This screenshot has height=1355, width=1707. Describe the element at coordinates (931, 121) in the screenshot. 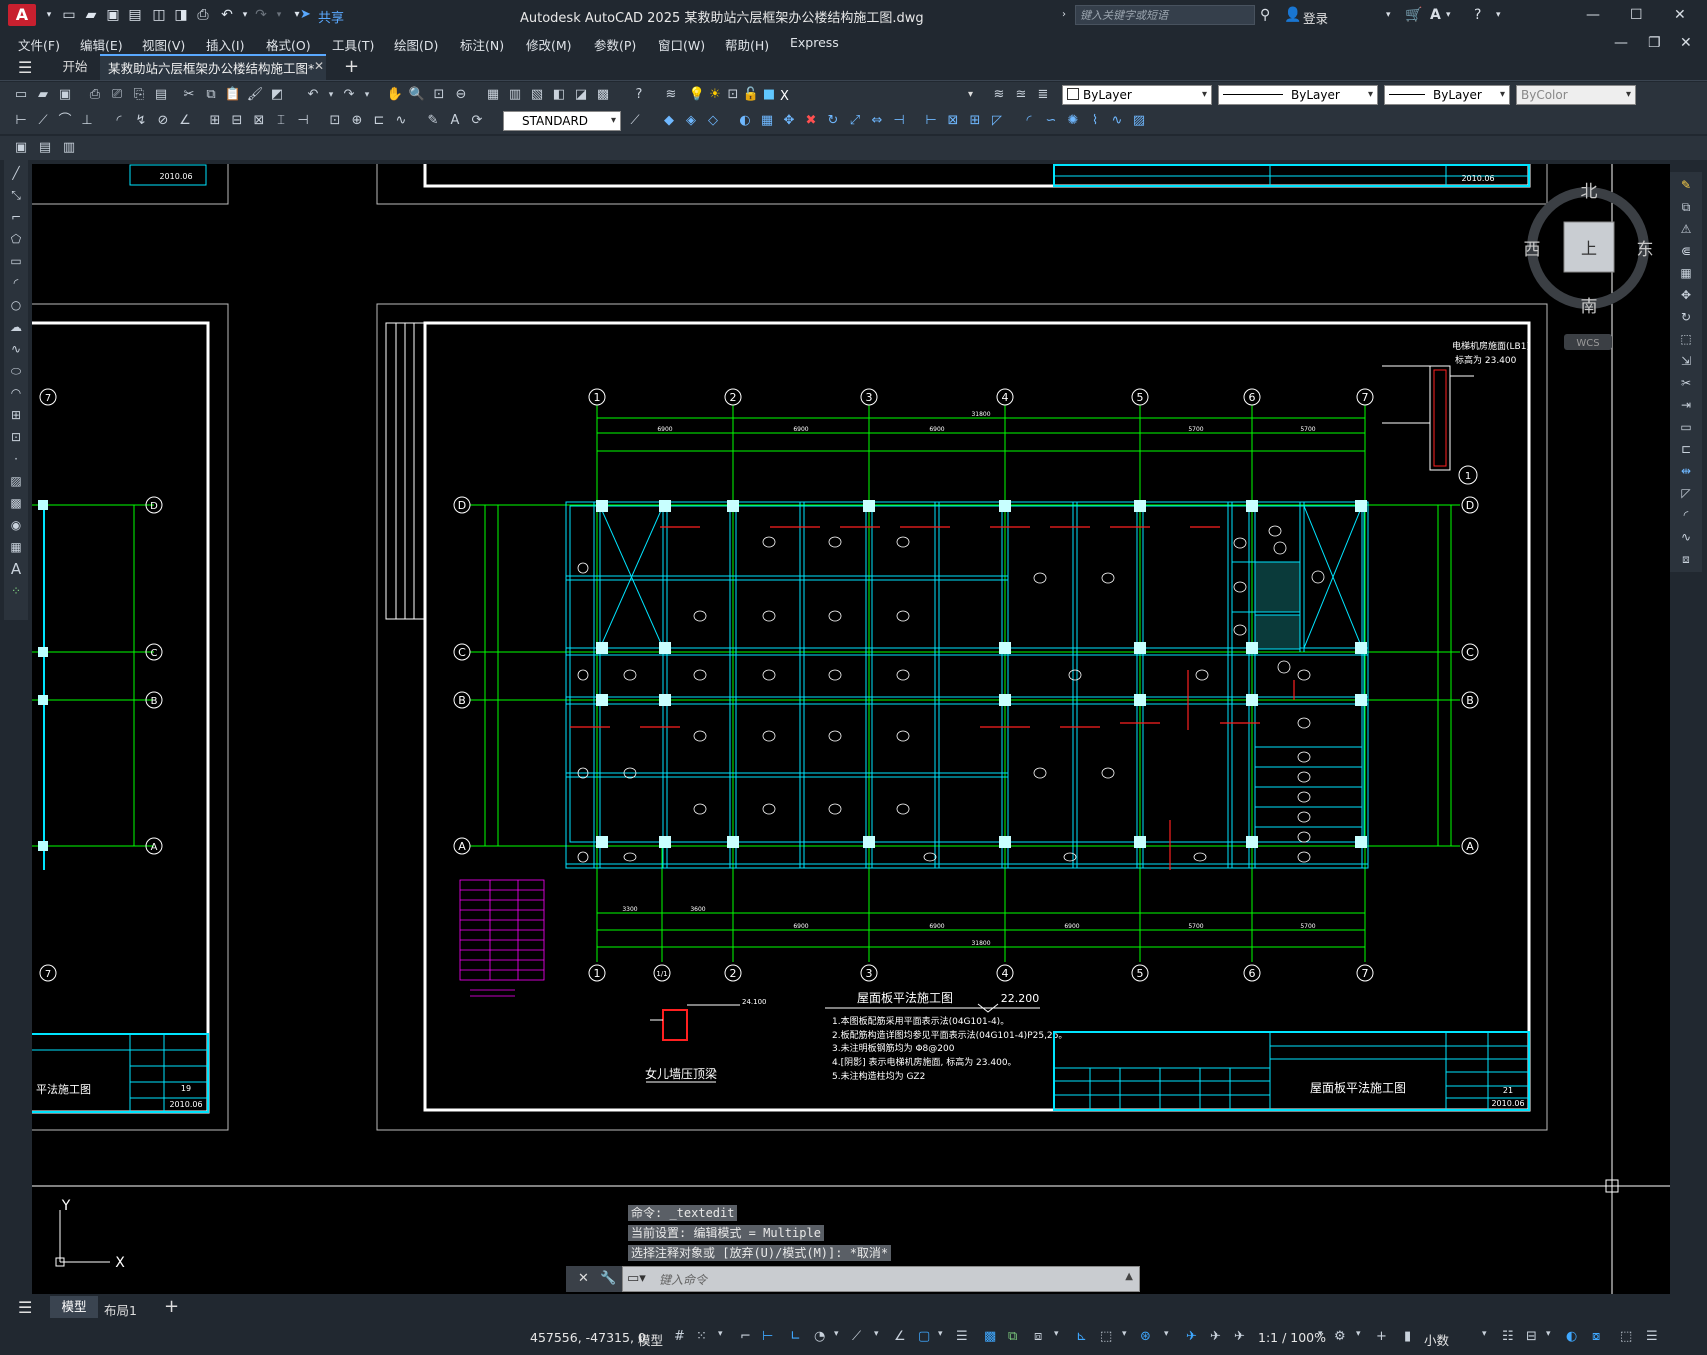

I see `extend-icon: ⊢` at that location.